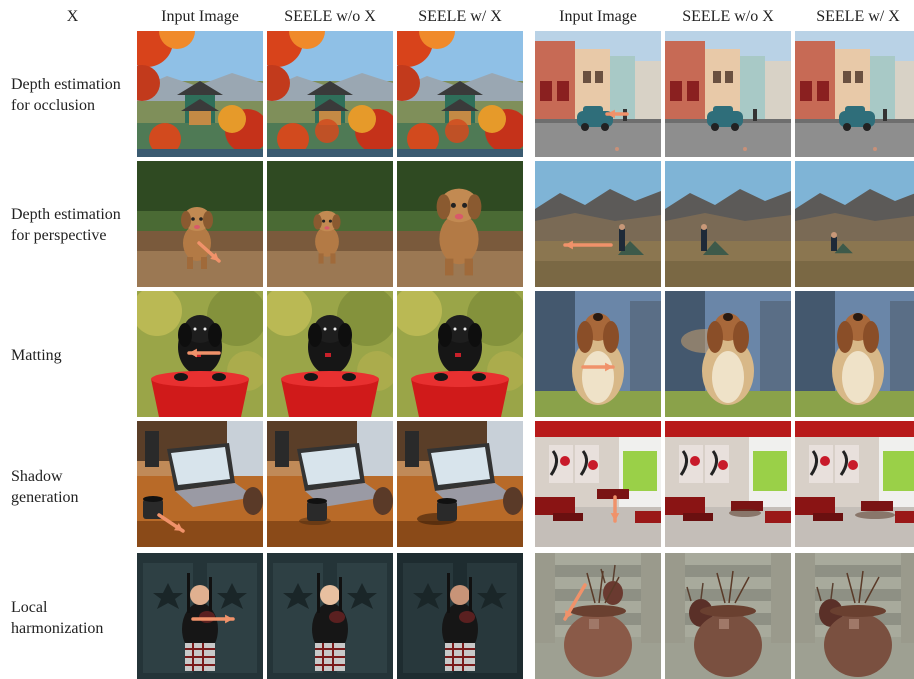 This screenshot has height=679, width=914. What do you see at coordinates (330, 94) in the screenshot?
I see `pagoda-autumn-seele-without-x` at bounding box center [330, 94].